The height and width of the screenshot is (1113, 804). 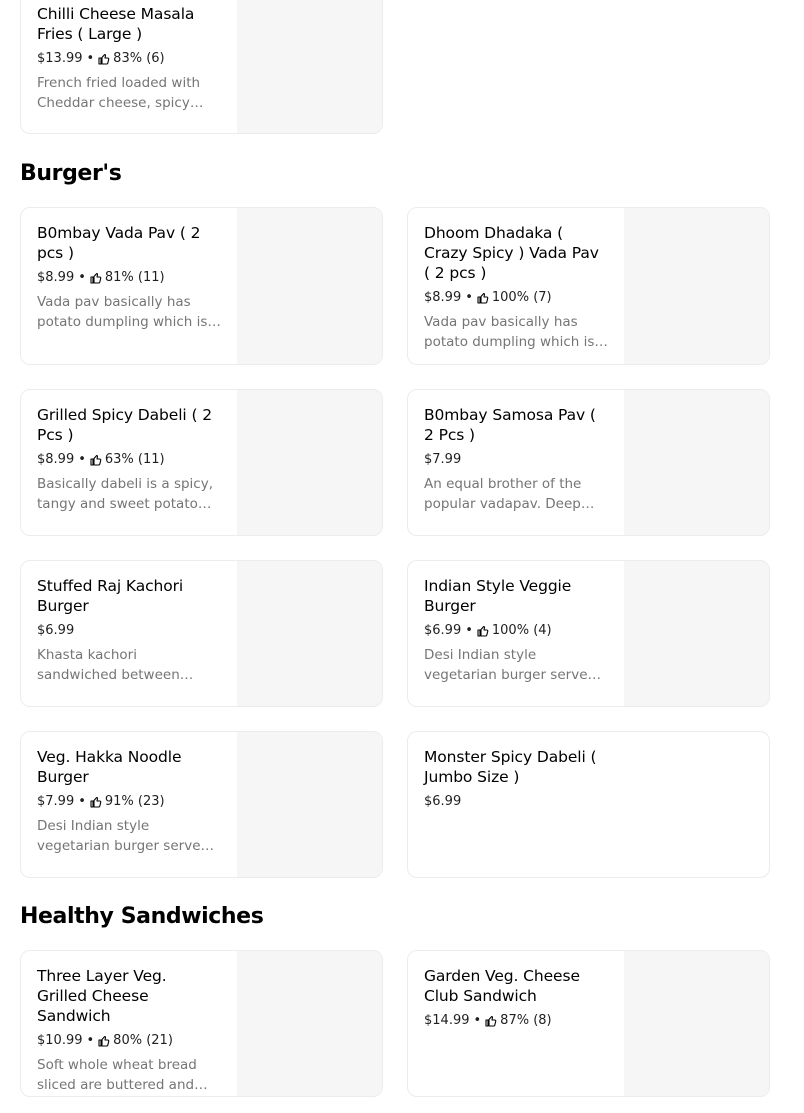 I want to click on menu-item-name: Indian Style Veggie Burger, so click(x=498, y=596).